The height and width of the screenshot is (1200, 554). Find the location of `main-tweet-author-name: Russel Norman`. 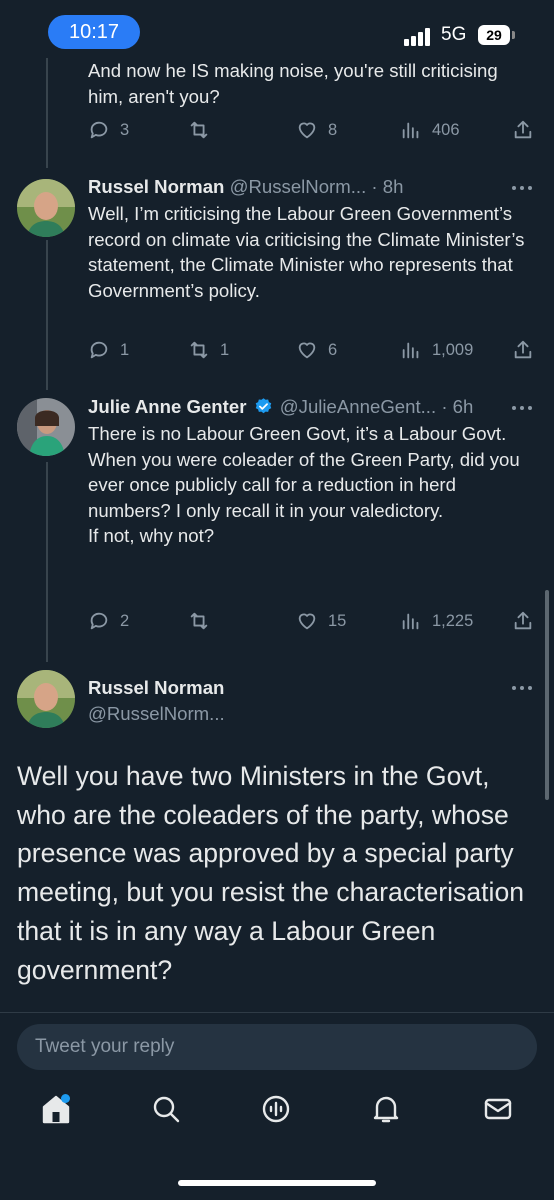

main-tweet-author-name: Russel Norman is located at coordinates (156, 688).